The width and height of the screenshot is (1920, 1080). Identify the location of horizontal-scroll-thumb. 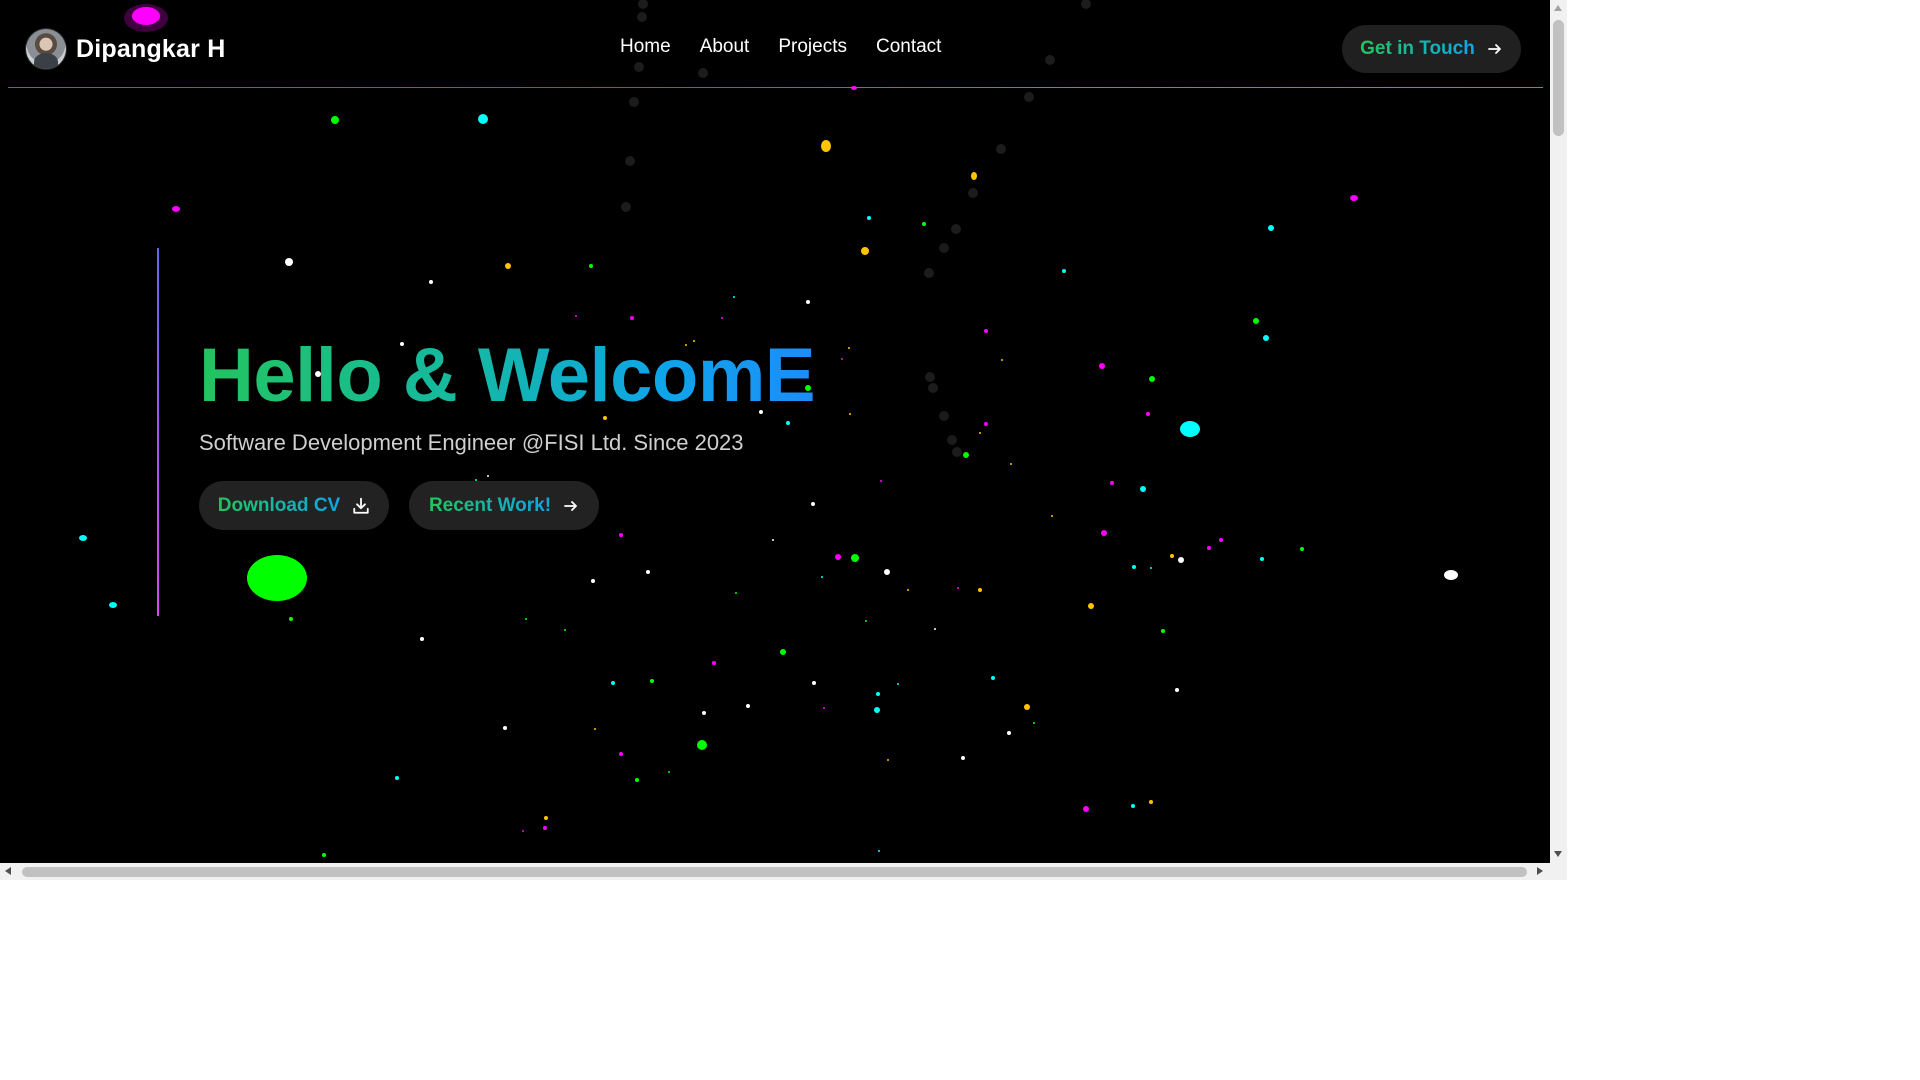
(774, 872).